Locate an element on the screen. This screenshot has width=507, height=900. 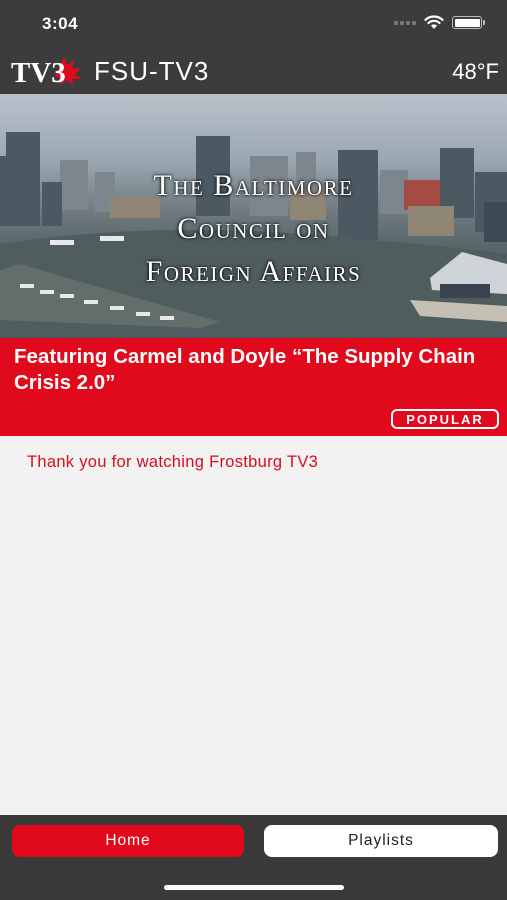
hero-title: The Baltimore Council on Foreign Affairs is located at coordinates (253, 228).